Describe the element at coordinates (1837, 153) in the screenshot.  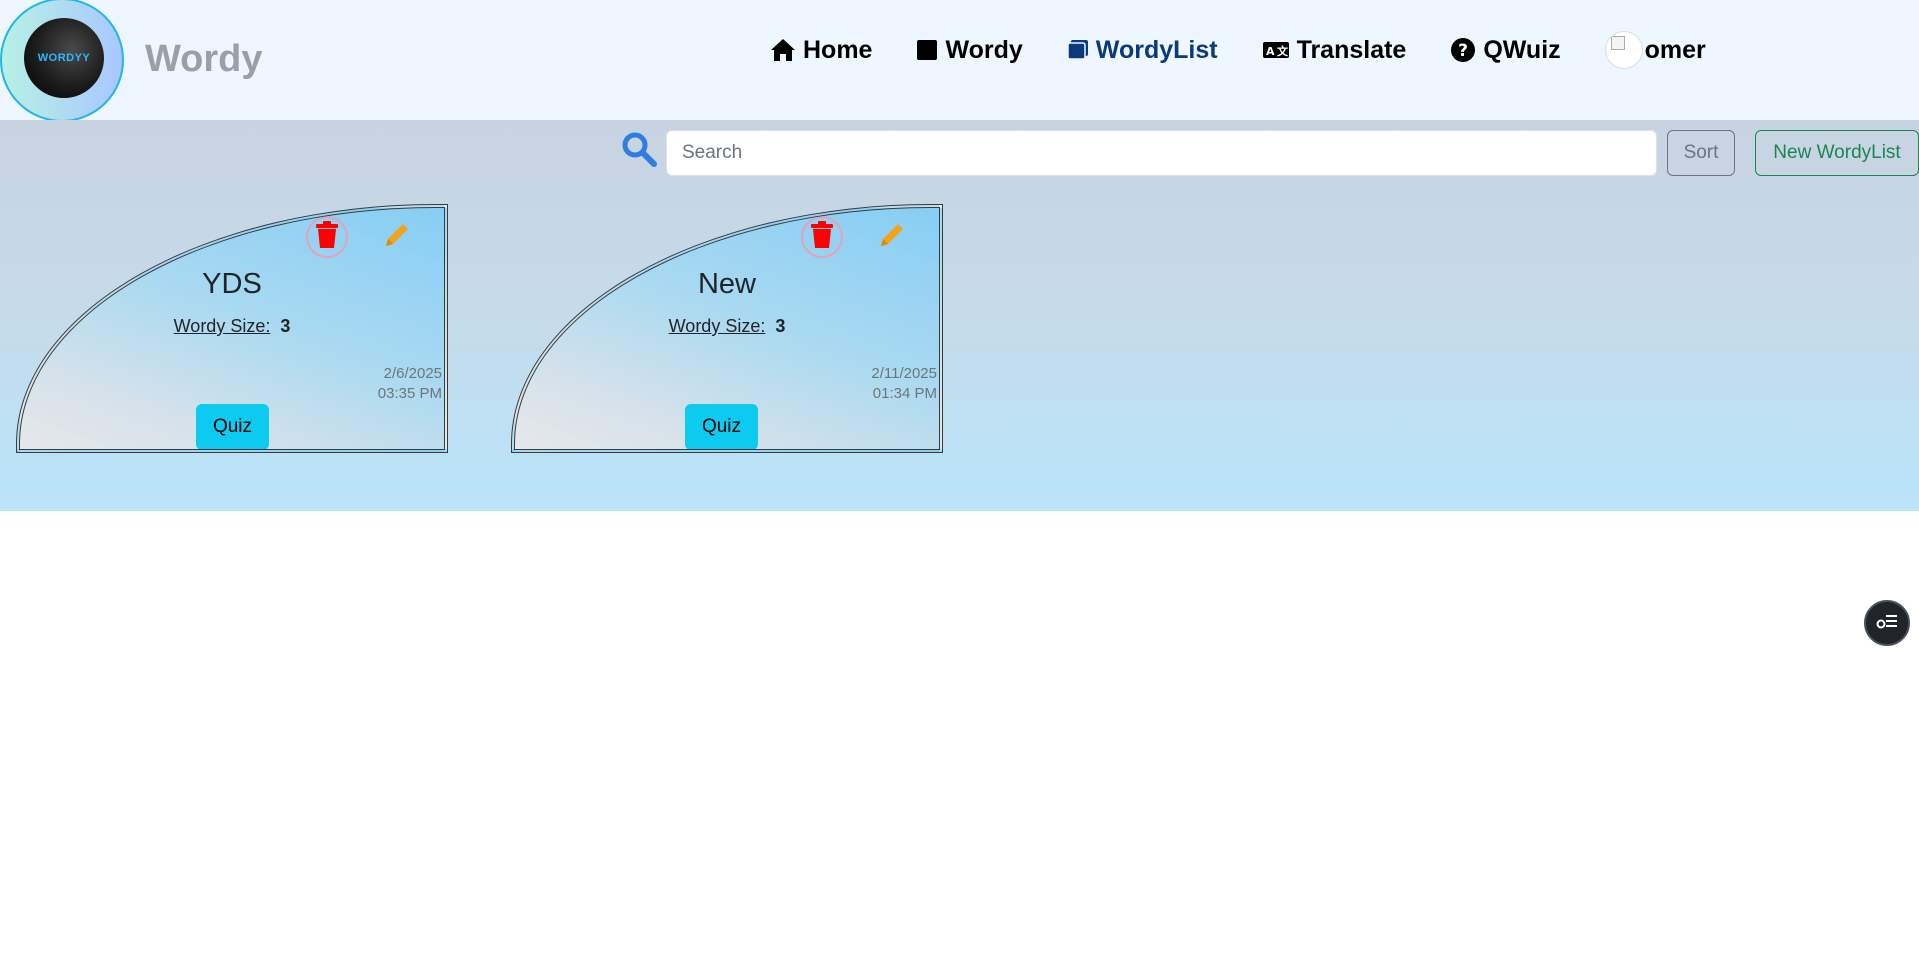
I see `new-wordylist-button: New WordyList` at that location.